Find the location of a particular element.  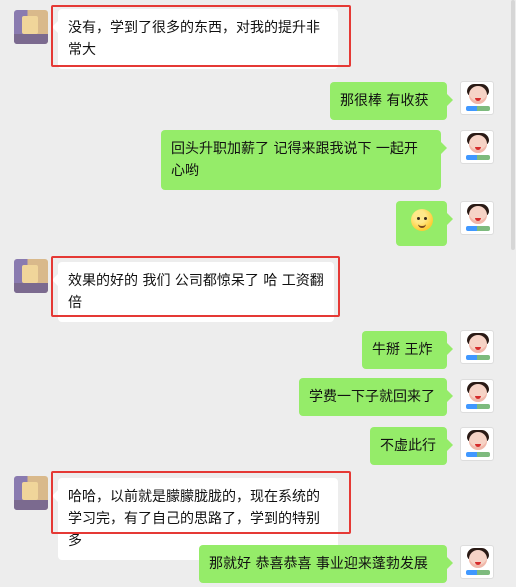

thinking-emoji-icon is located at coordinates (421, 220).